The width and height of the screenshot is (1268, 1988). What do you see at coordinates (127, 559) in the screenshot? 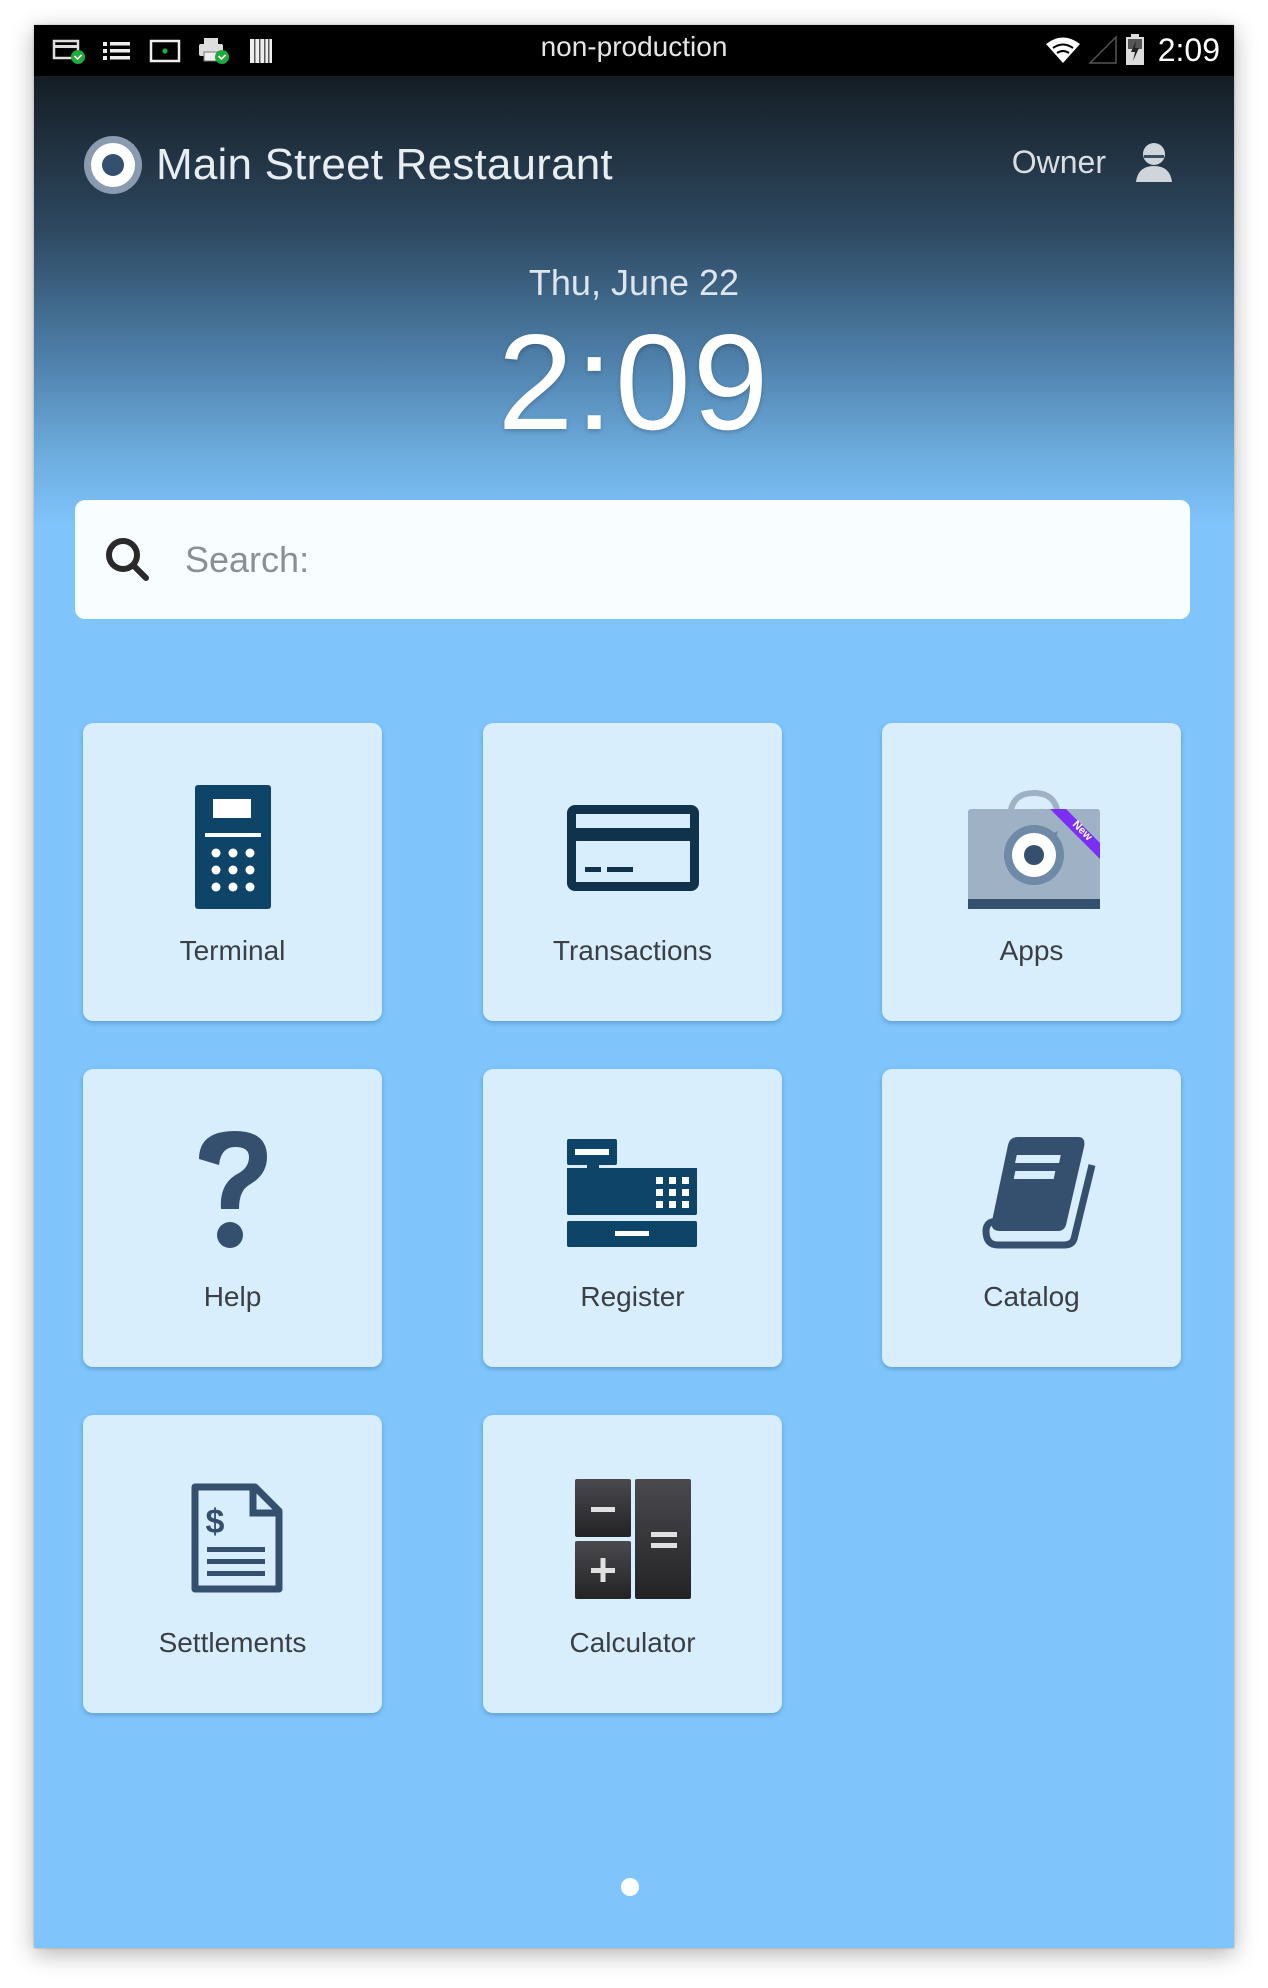
I see `search-icon` at bounding box center [127, 559].